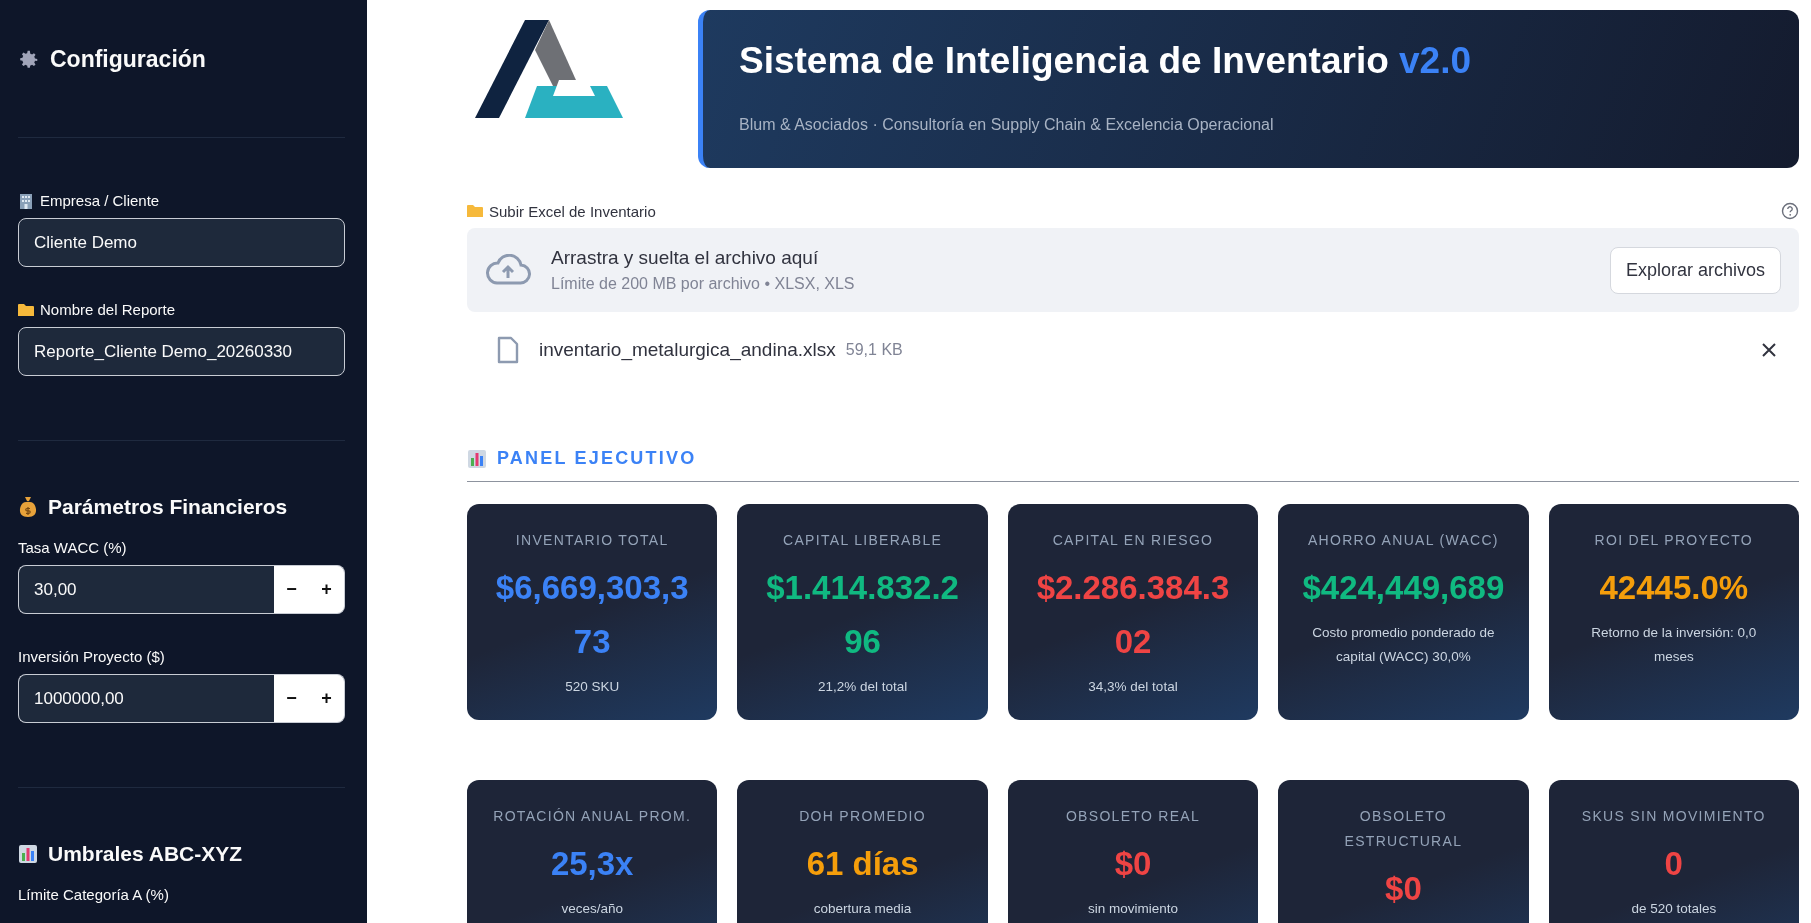 This screenshot has height=923, width=1811. What do you see at coordinates (29, 59) in the screenshot?
I see `gear-icon` at bounding box center [29, 59].